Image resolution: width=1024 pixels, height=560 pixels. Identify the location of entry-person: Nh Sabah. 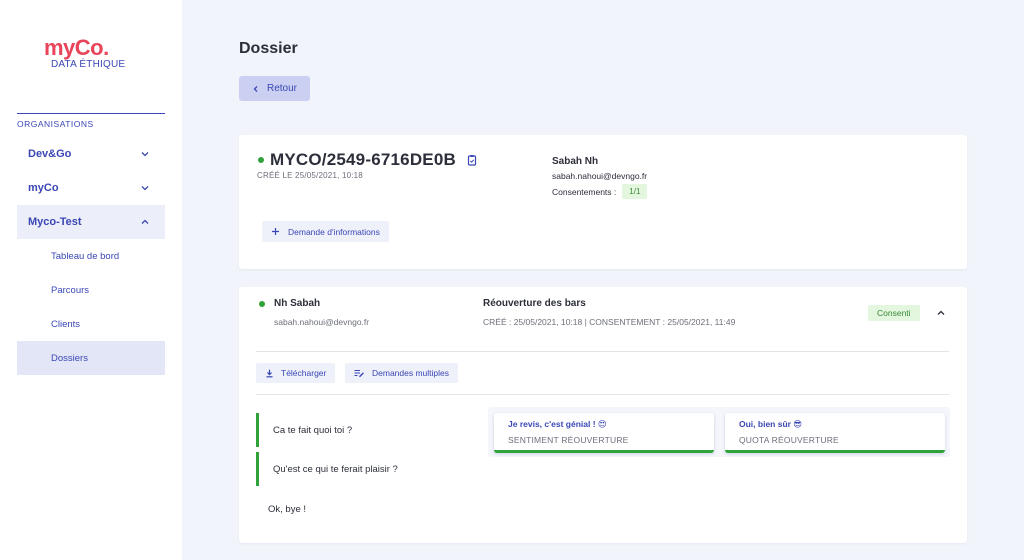
(289, 303).